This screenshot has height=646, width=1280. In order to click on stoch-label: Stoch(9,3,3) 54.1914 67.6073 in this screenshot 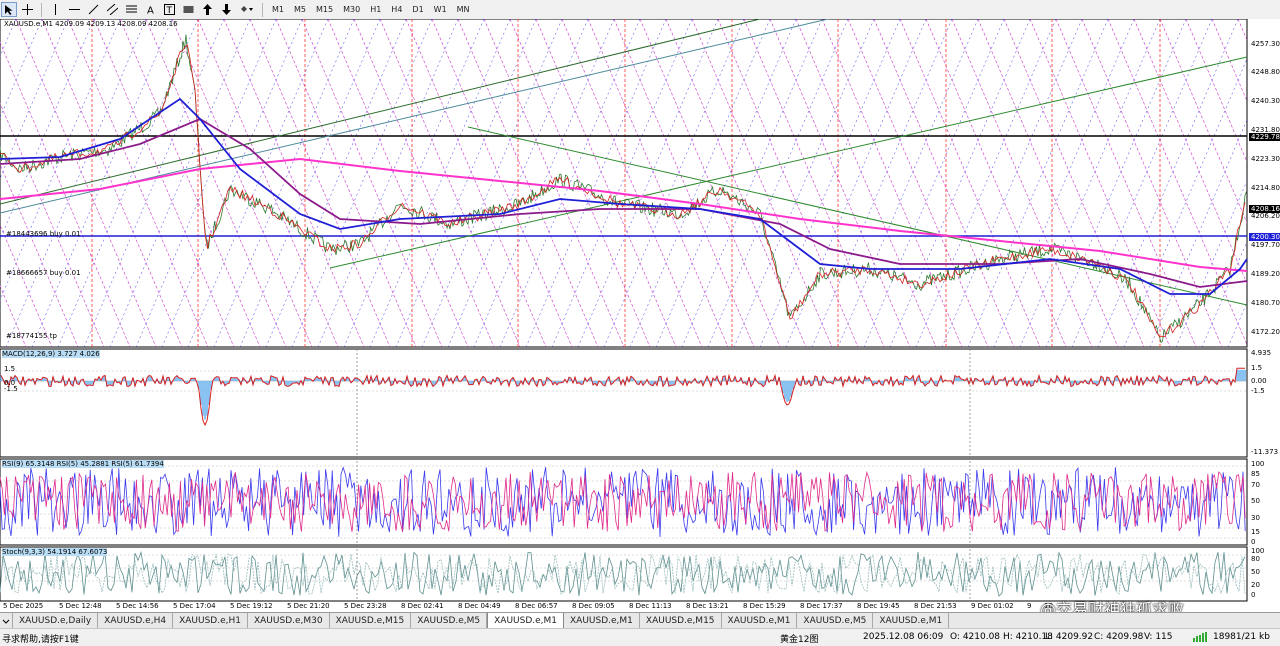, I will do `click(55, 552)`.